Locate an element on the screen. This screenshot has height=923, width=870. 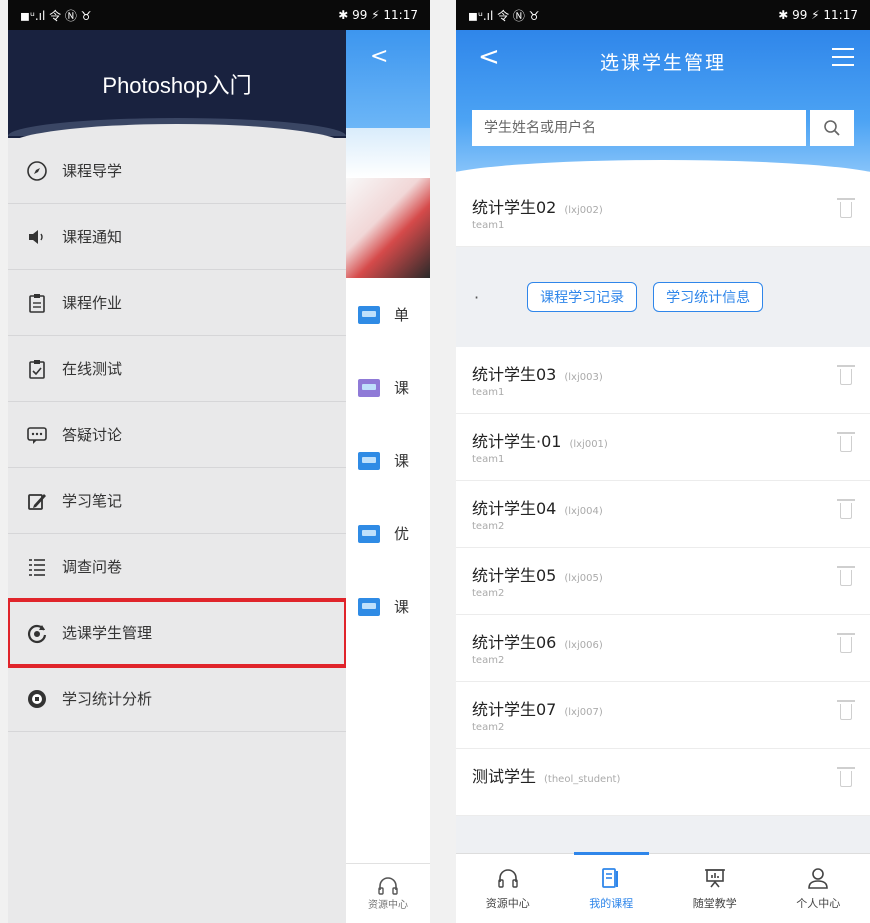
search-icon is located at coordinates (832, 128).